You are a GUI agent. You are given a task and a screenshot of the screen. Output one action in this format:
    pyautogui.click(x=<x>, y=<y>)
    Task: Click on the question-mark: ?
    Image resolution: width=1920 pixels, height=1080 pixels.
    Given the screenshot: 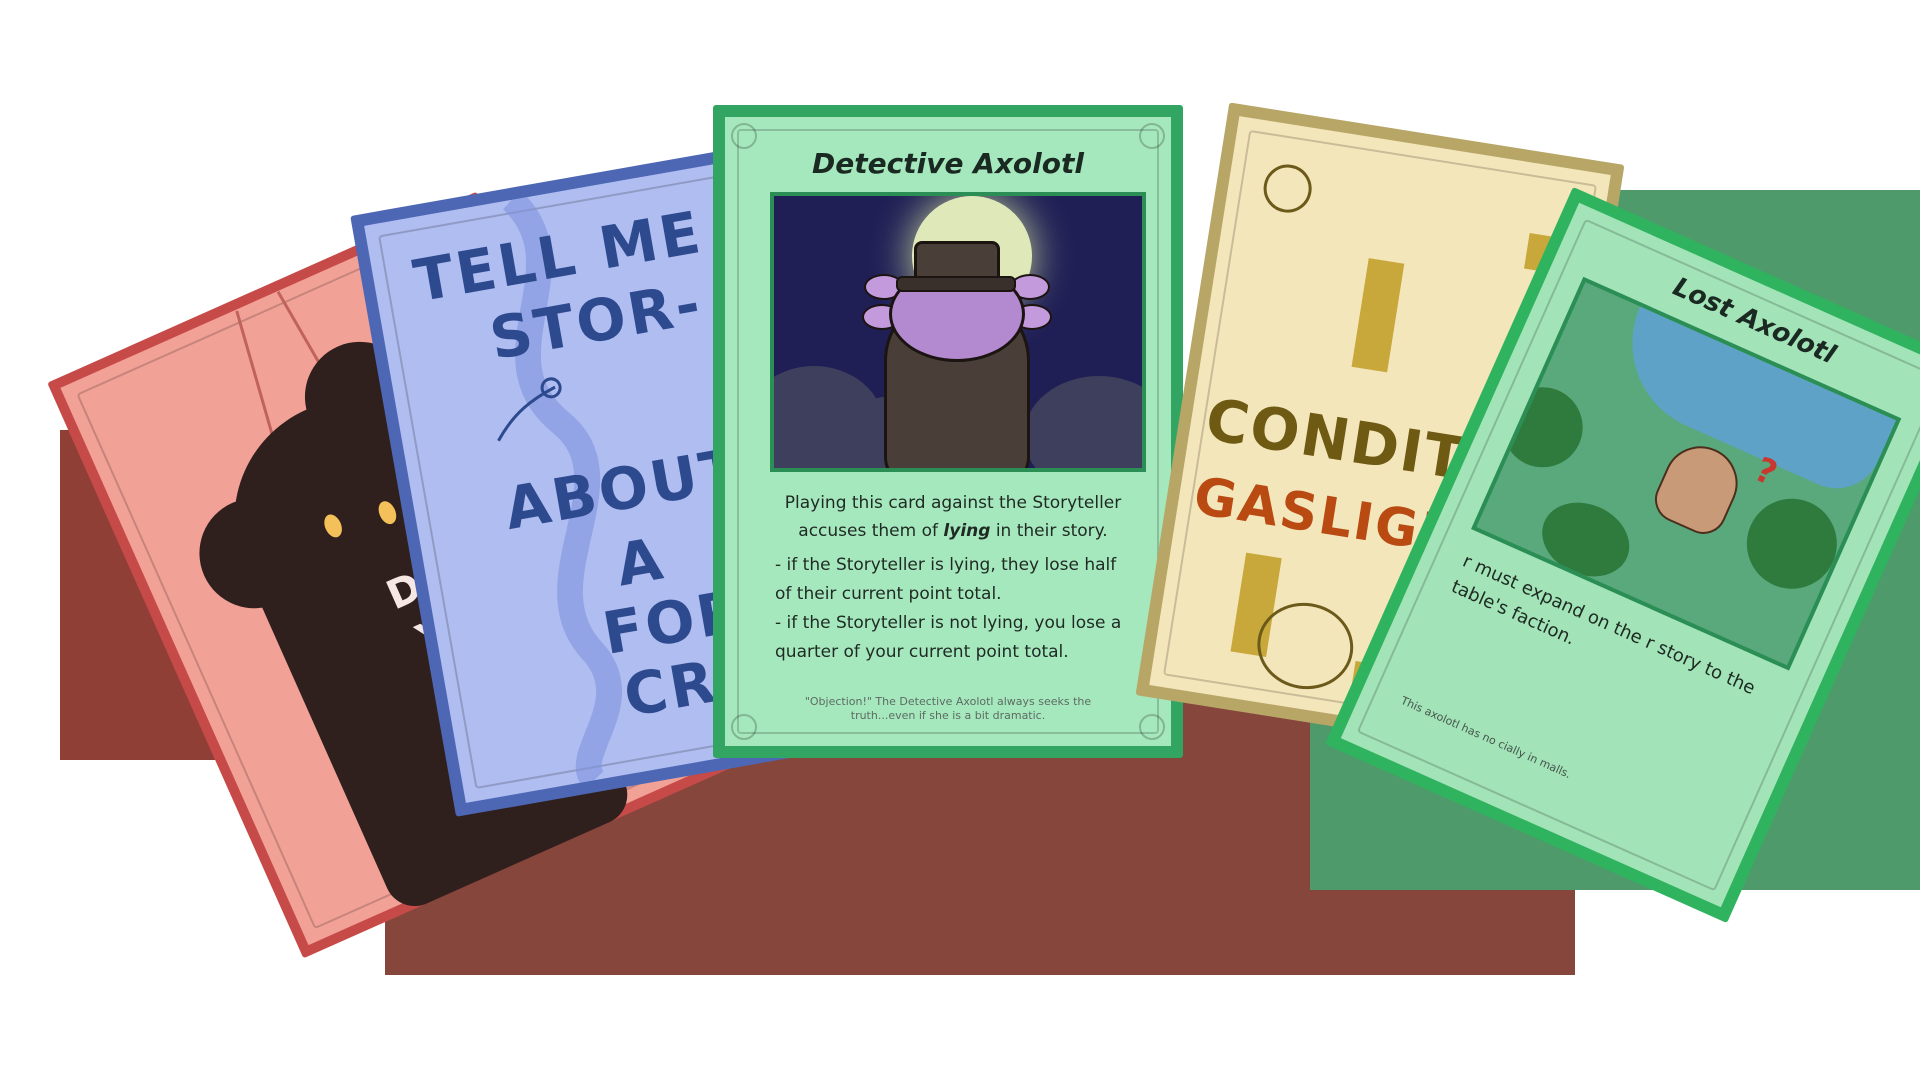 What is the action you would take?
    pyautogui.click(x=1765, y=472)
    